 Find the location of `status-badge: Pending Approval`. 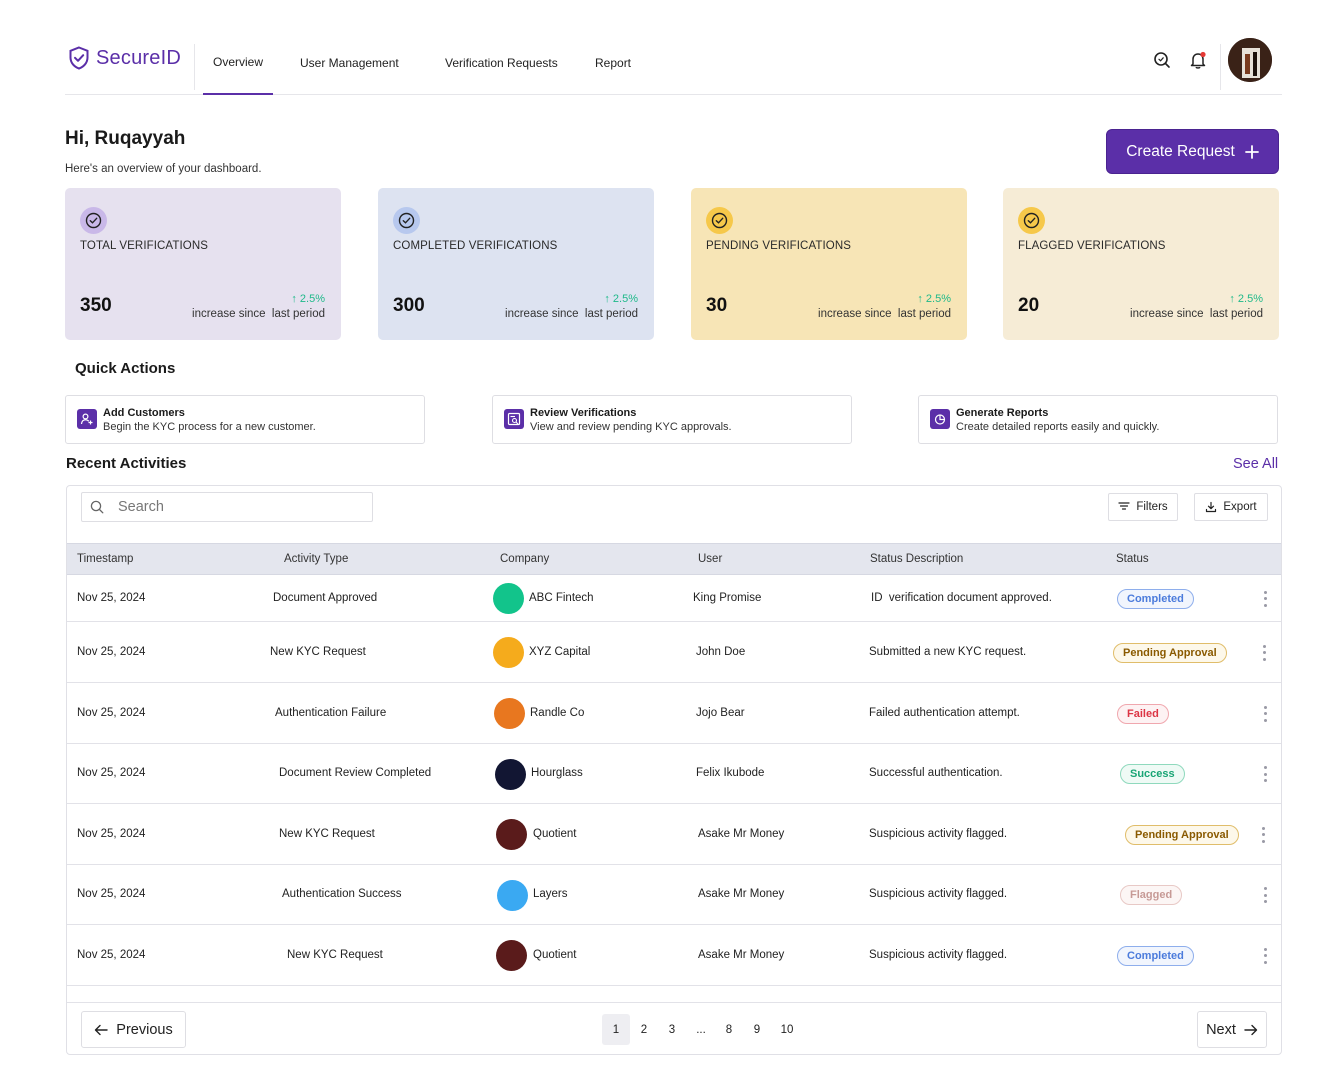

status-badge: Pending Approval is located at coordinates (1182, 834).